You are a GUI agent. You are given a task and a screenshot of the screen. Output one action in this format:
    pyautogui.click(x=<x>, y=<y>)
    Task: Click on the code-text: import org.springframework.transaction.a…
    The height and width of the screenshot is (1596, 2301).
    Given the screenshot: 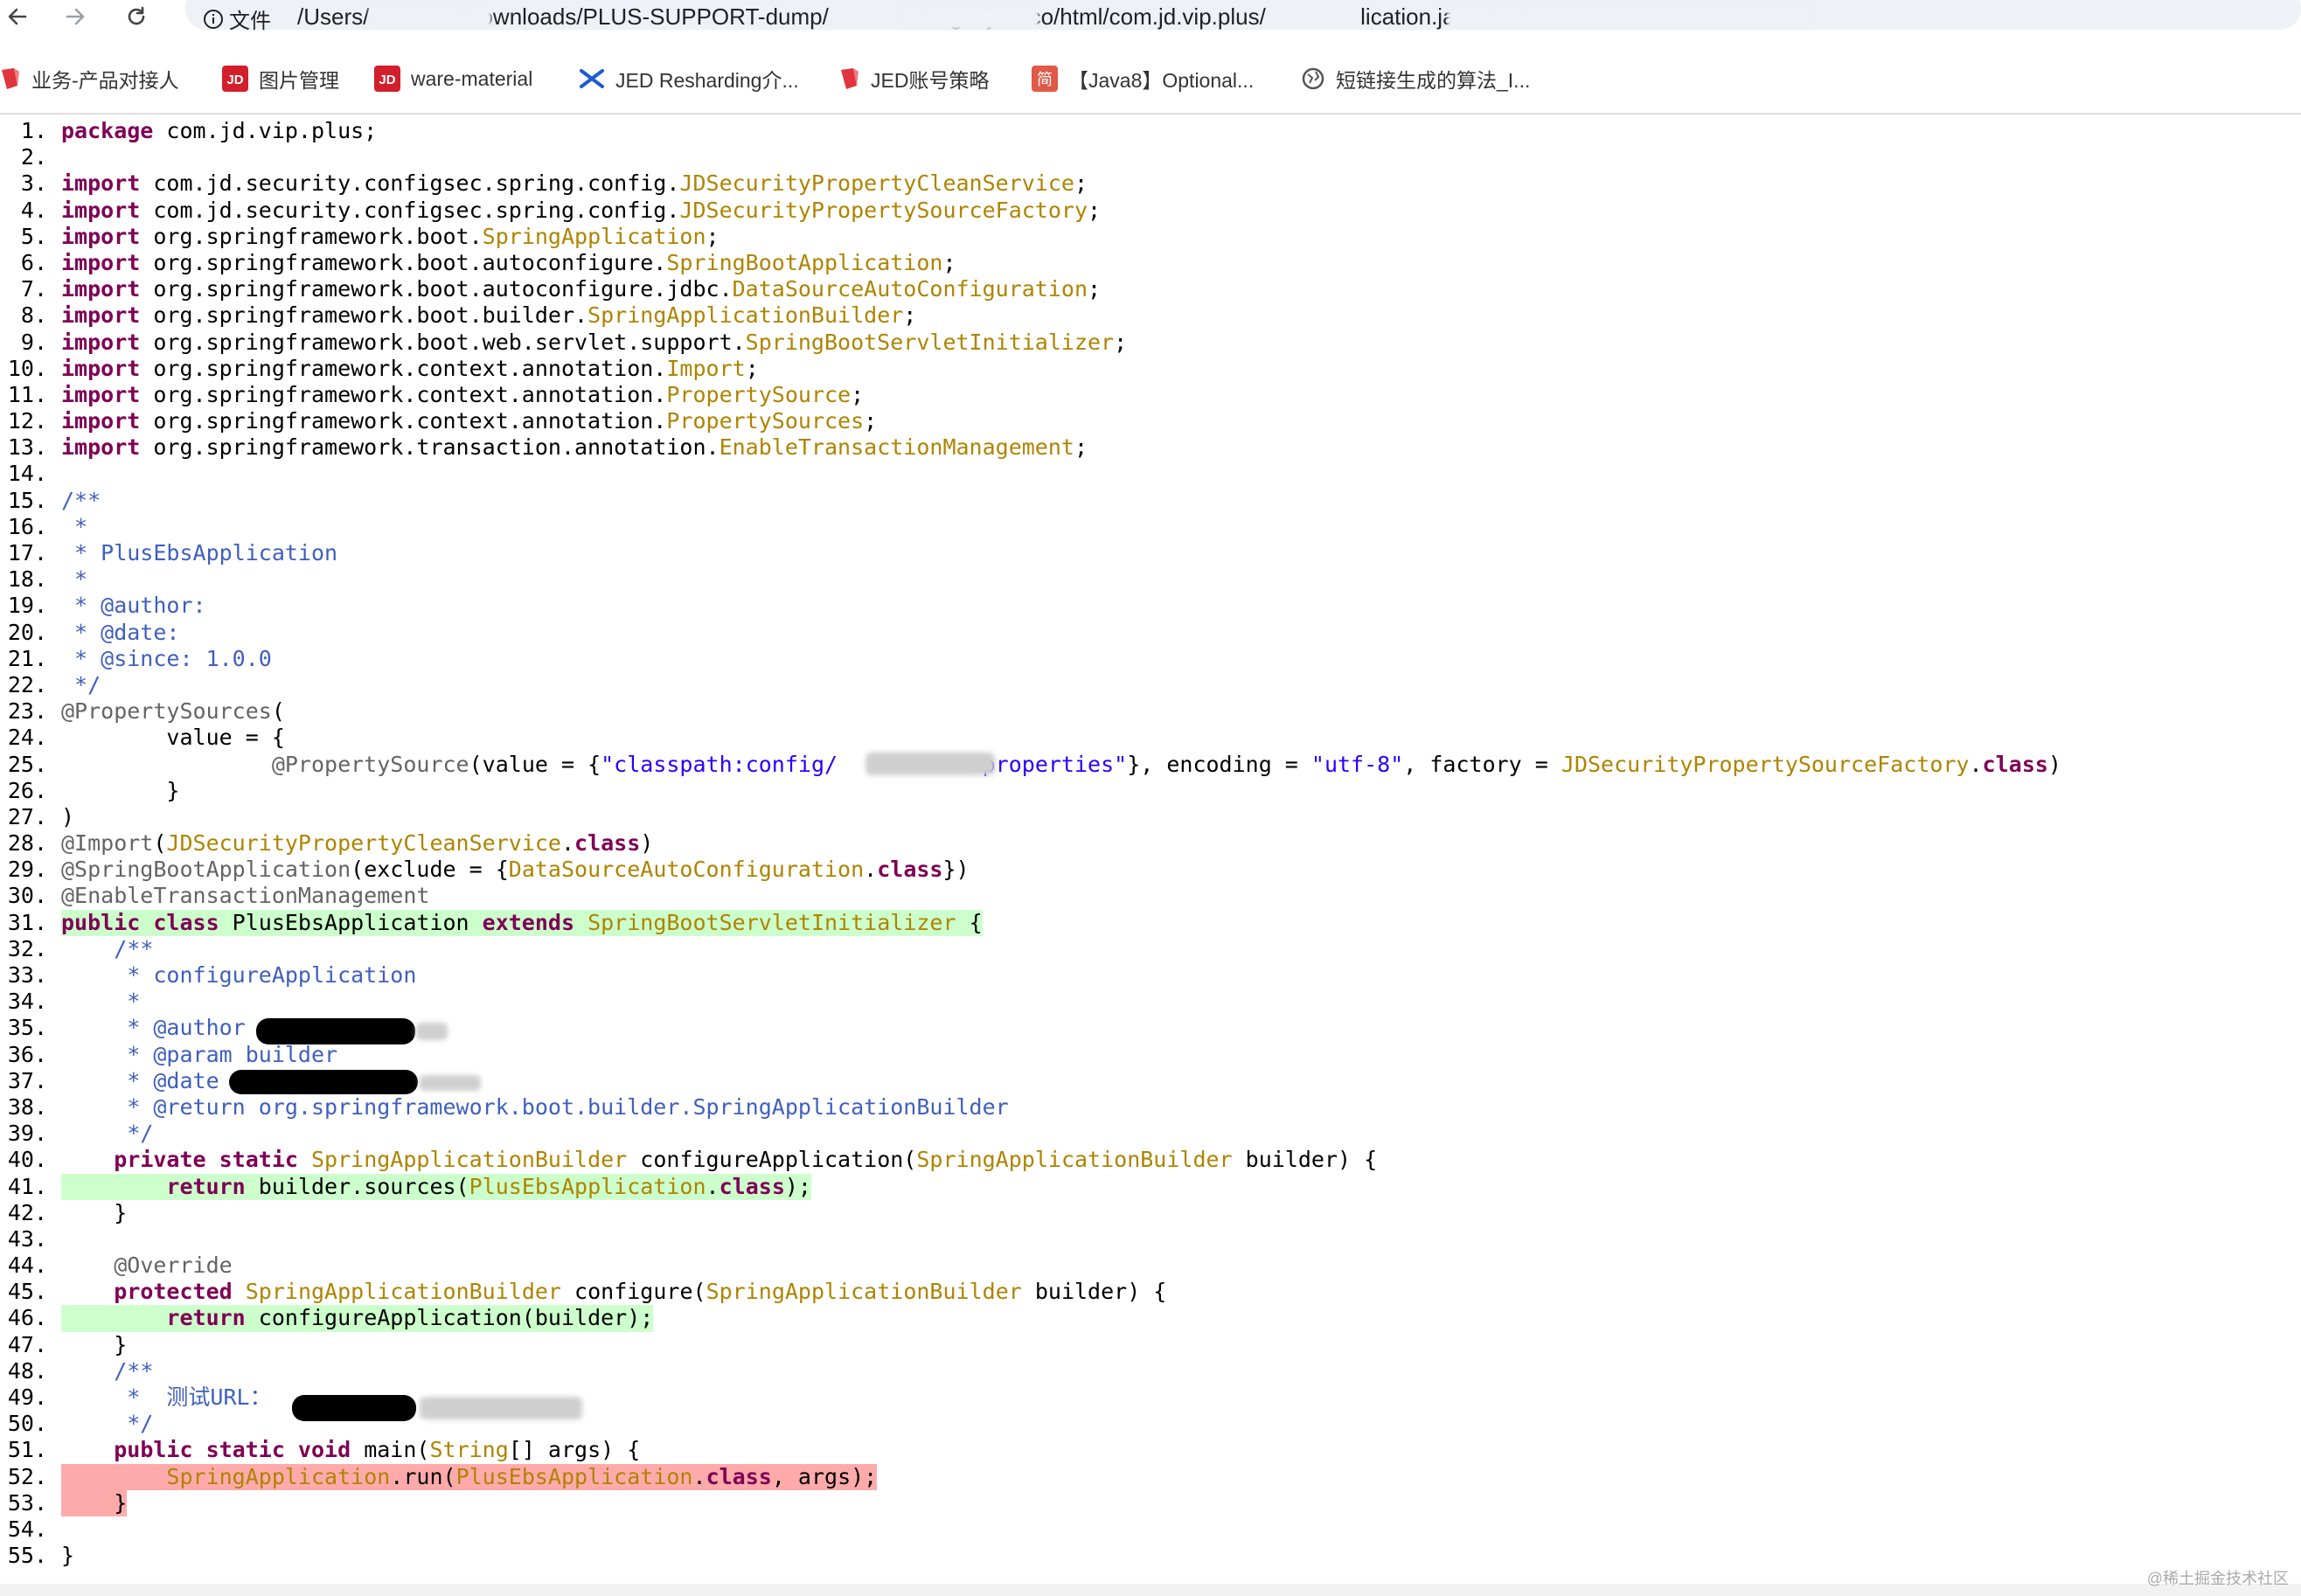 What is the action you would take?
    pyautogui.click(x=575, y=447)
    